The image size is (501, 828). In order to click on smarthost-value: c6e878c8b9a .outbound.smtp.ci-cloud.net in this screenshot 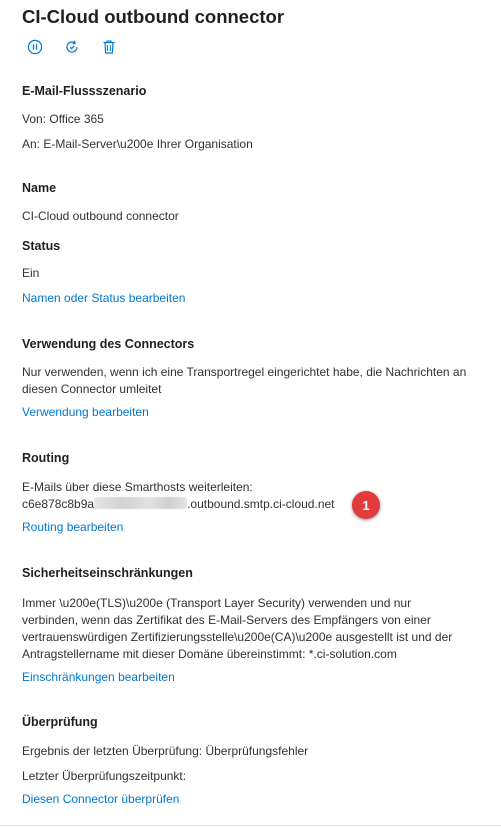, I will do `click(178, 504)`.